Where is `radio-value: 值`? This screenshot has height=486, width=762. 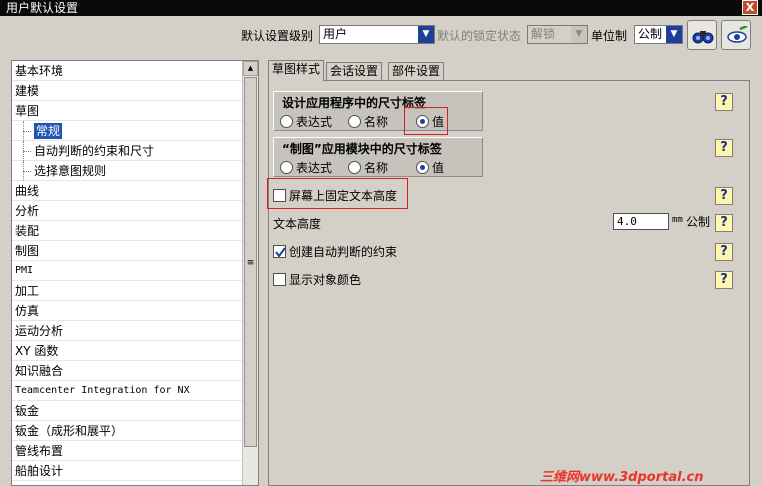 radio-value: 值 is located at coordinates (430, 167).